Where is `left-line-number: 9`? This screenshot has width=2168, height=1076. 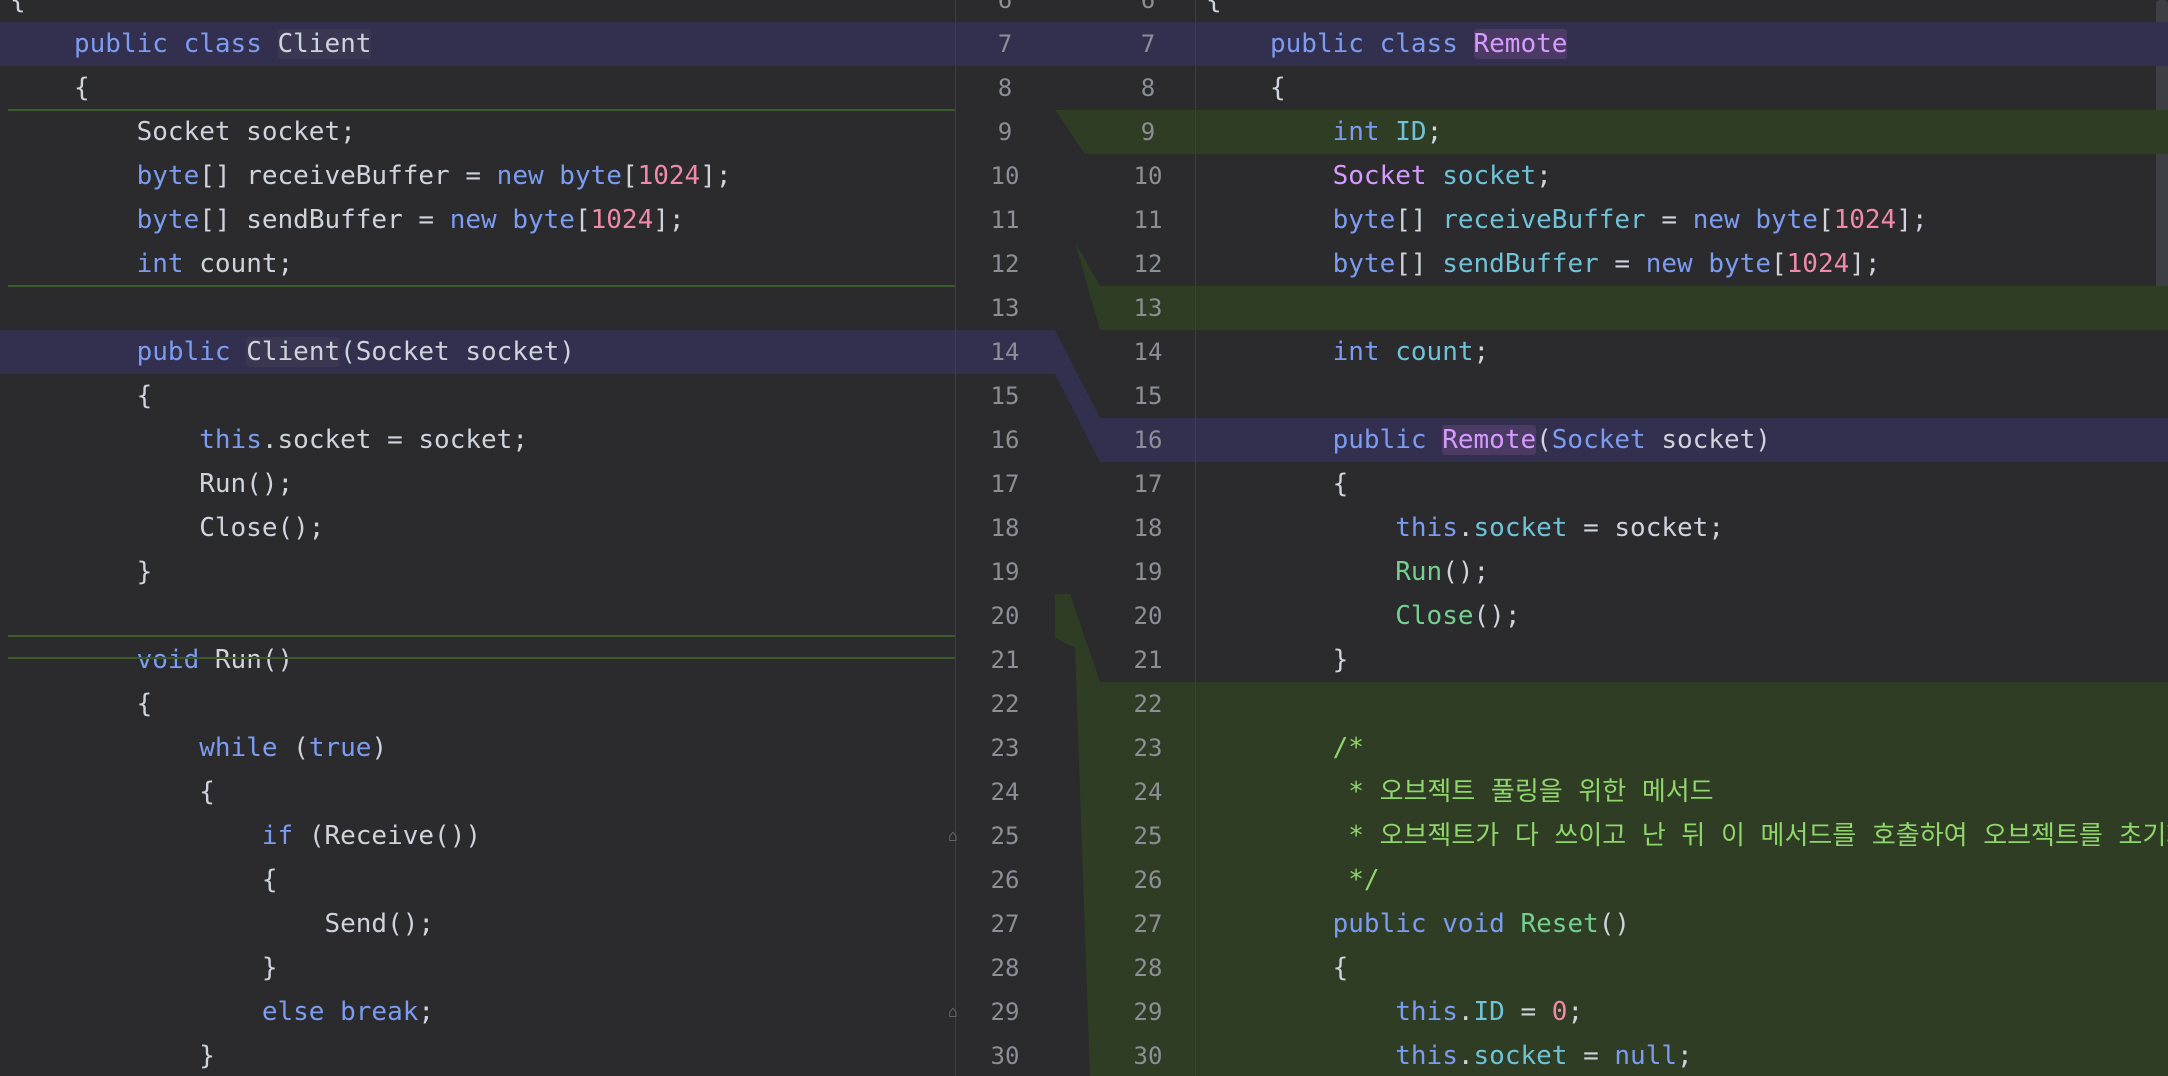
left-line-number: 9 is located at coordinates (1005, 132).